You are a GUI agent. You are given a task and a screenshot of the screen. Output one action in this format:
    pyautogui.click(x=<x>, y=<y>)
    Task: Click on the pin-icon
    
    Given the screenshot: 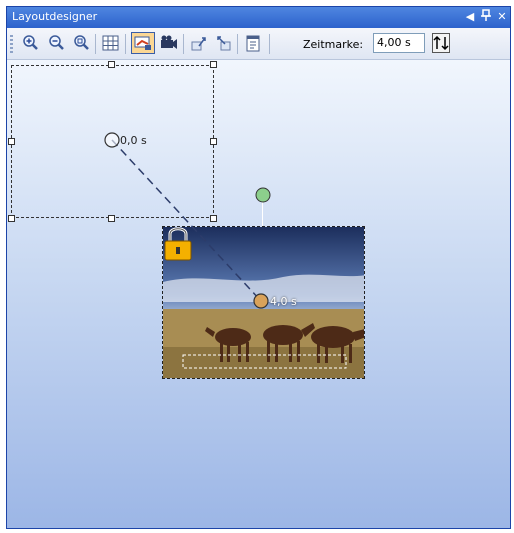 What is the action you would take?
    pyautogui.click(x=486, y=17)
    